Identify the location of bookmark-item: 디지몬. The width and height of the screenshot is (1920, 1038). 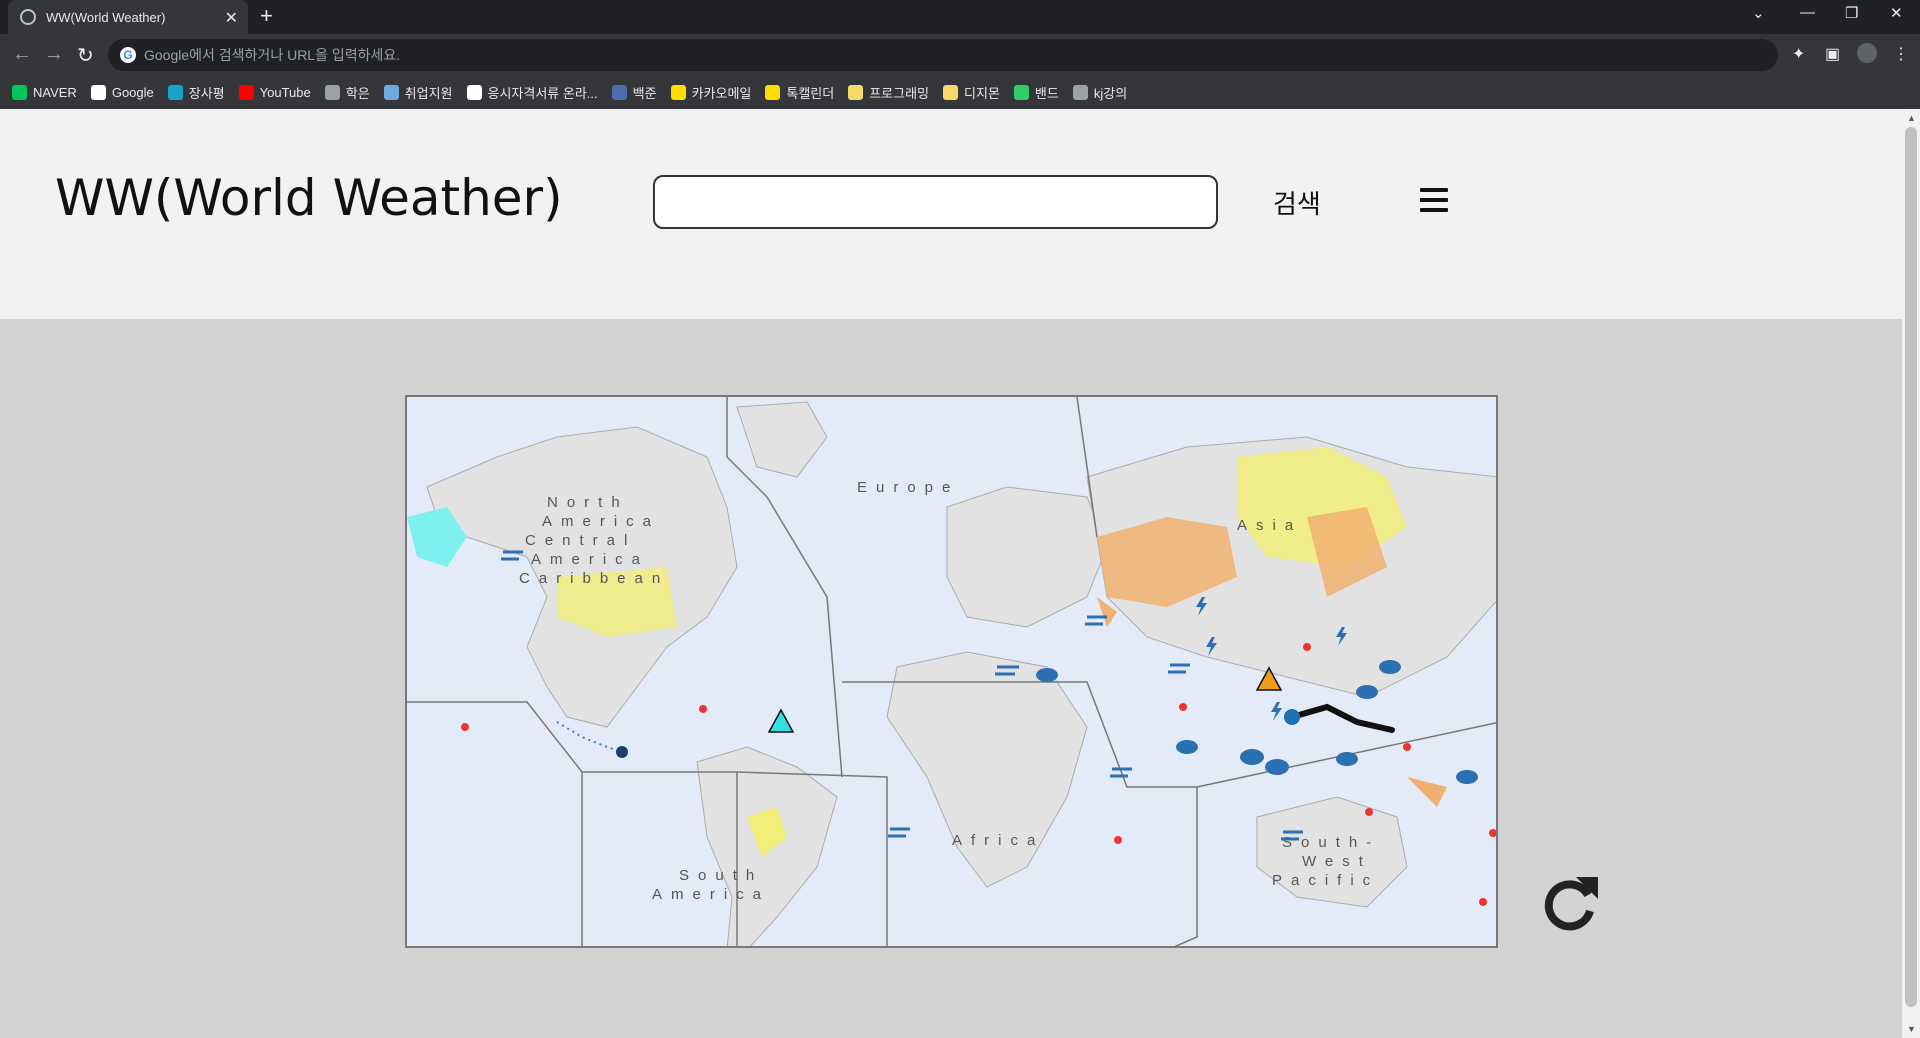
(971, 92).